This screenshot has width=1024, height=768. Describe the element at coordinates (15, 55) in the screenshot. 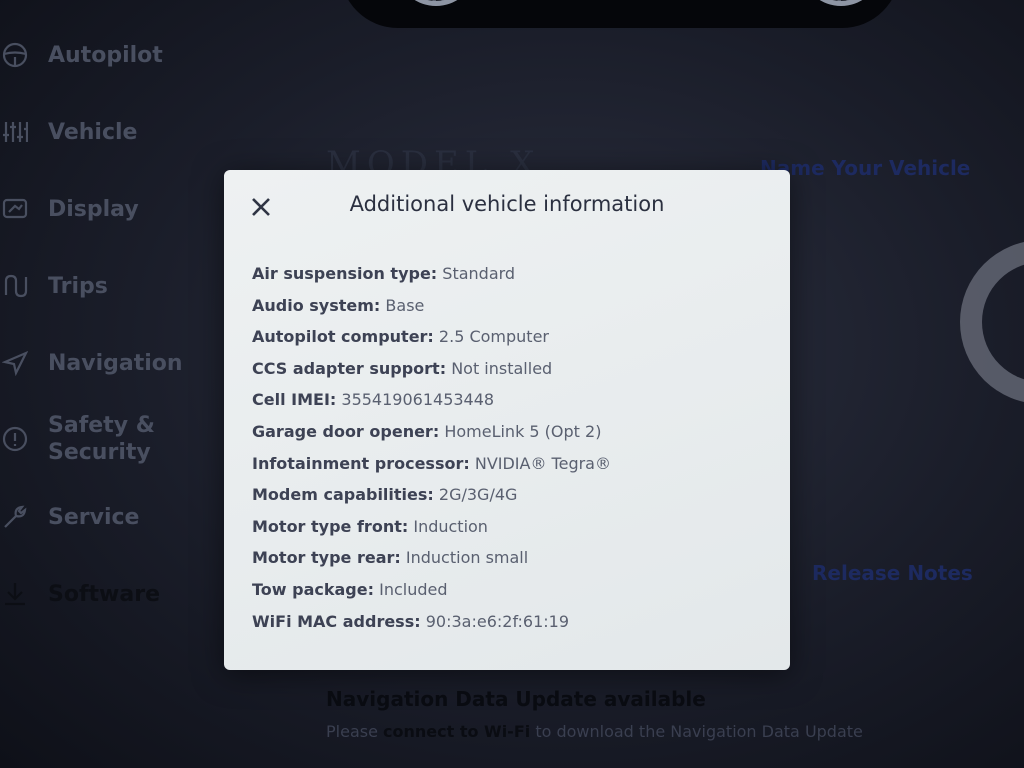

I see `steering-wheel-icon` at that location.